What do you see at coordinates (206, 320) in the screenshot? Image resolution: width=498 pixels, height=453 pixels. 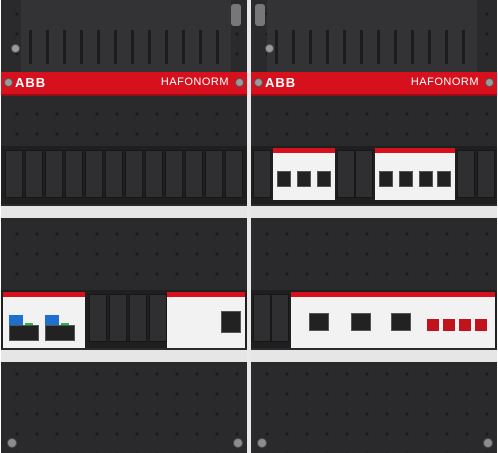 I see `main-switch` at bounding box center [206, 320].